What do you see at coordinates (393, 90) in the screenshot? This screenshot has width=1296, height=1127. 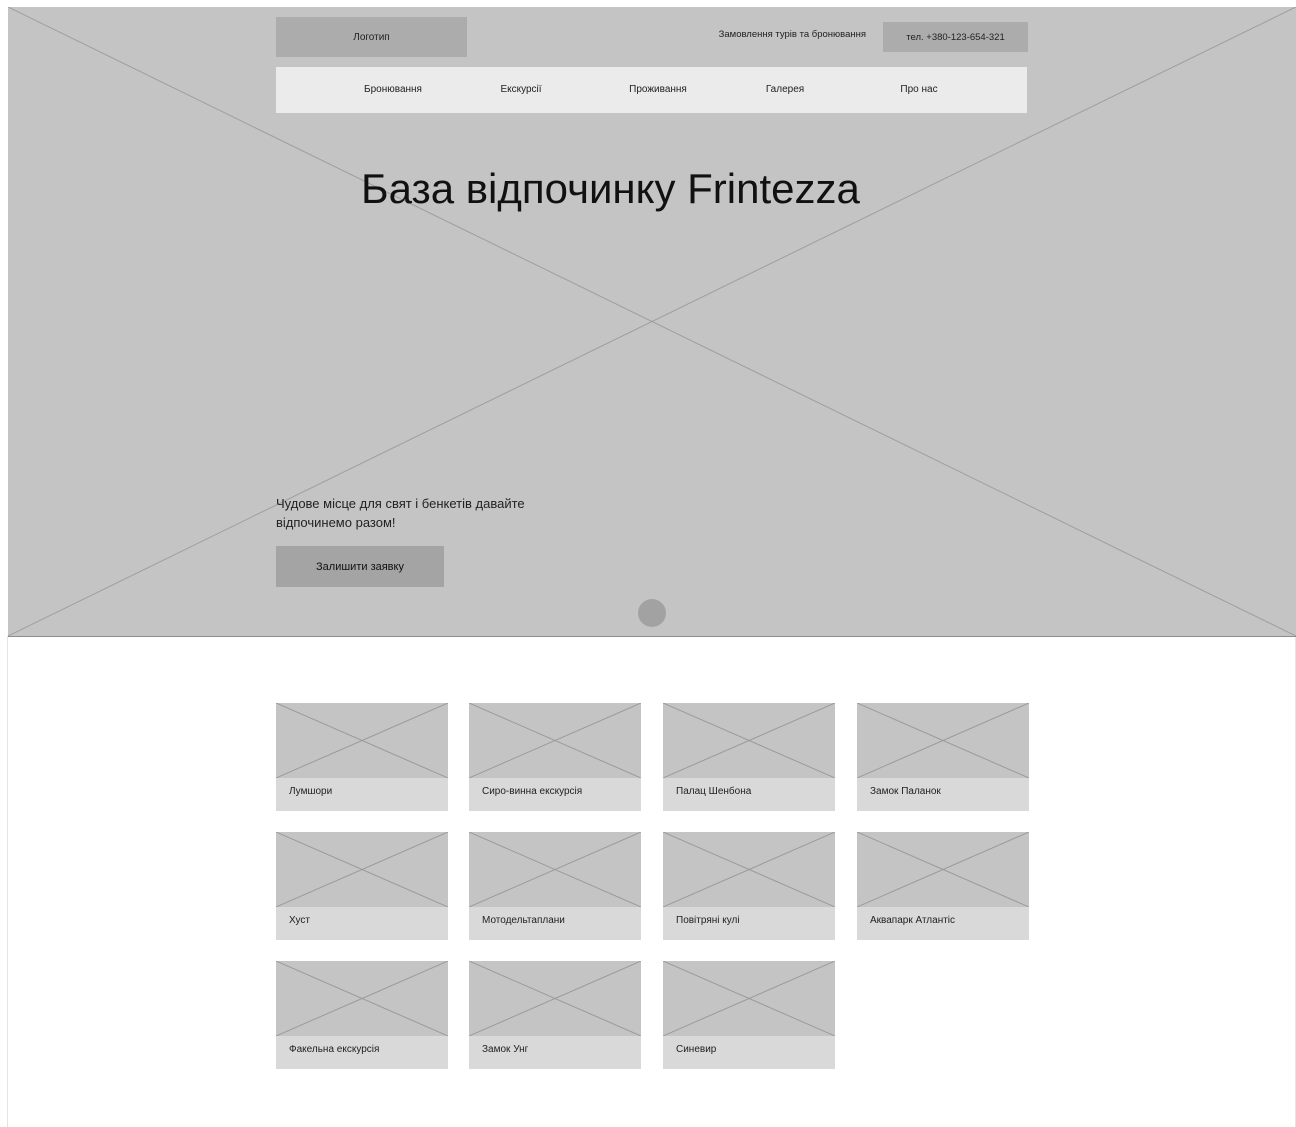 I see `nav-item-booking: Бронювання` at bounding box center [393, 90].